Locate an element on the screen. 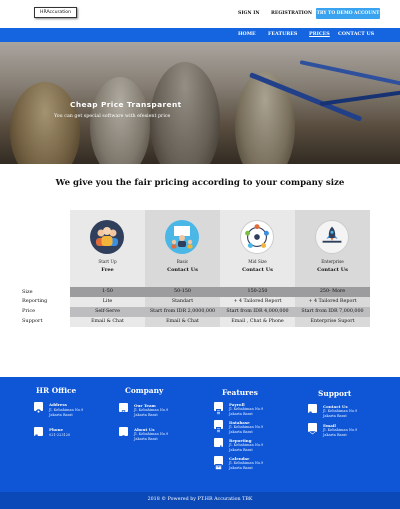 The width and height of the screenshot is (400, 509). copyright-bar: 2018 © Powered by PT.HR Accuration TBK is located at coordinates (200, 500).